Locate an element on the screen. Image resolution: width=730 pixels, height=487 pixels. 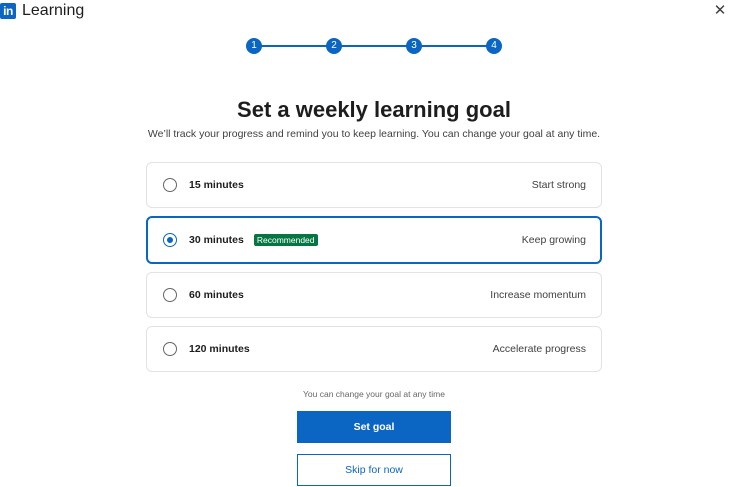
change-goal-note: You can change your goal at any time is located at coordinates (374, 394).